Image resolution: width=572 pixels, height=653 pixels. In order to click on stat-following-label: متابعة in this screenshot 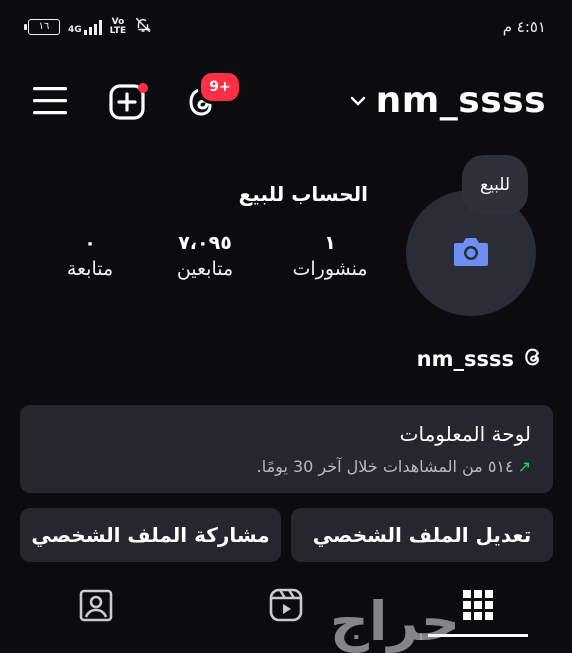, I will do `click(90, 269)`.